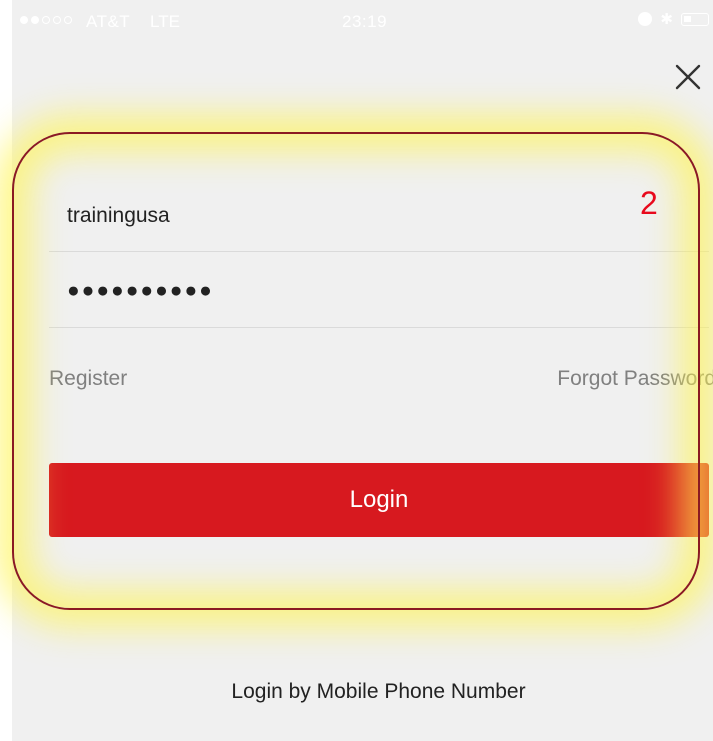  I want to click on network-type: LTE, so click(165, 21).